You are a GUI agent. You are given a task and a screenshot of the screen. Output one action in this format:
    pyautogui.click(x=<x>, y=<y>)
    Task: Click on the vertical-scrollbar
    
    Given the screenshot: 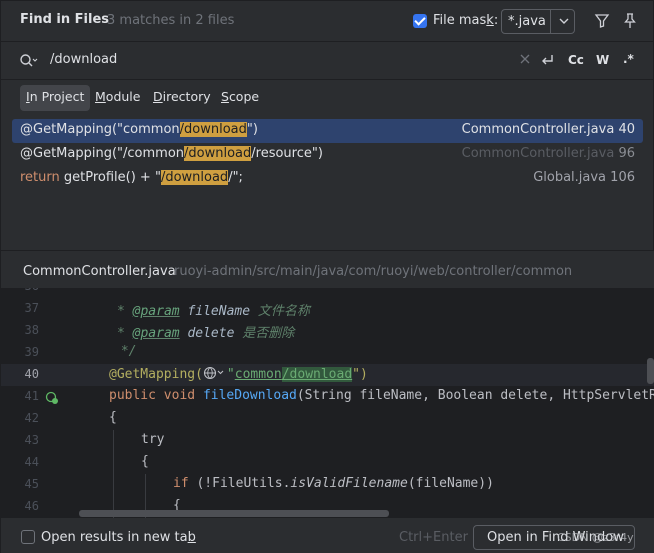 What is the action you would take?
    pyautogui.click(x=650, y=371)
    